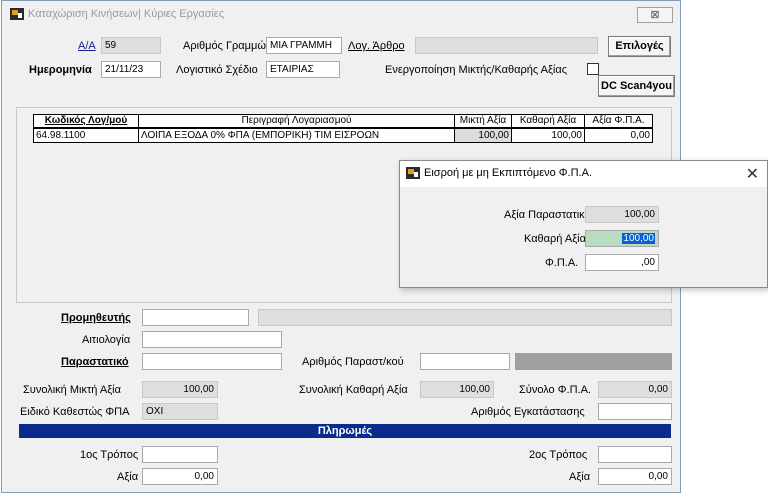  I want to click on doc-number-extra, so click(593, 361).